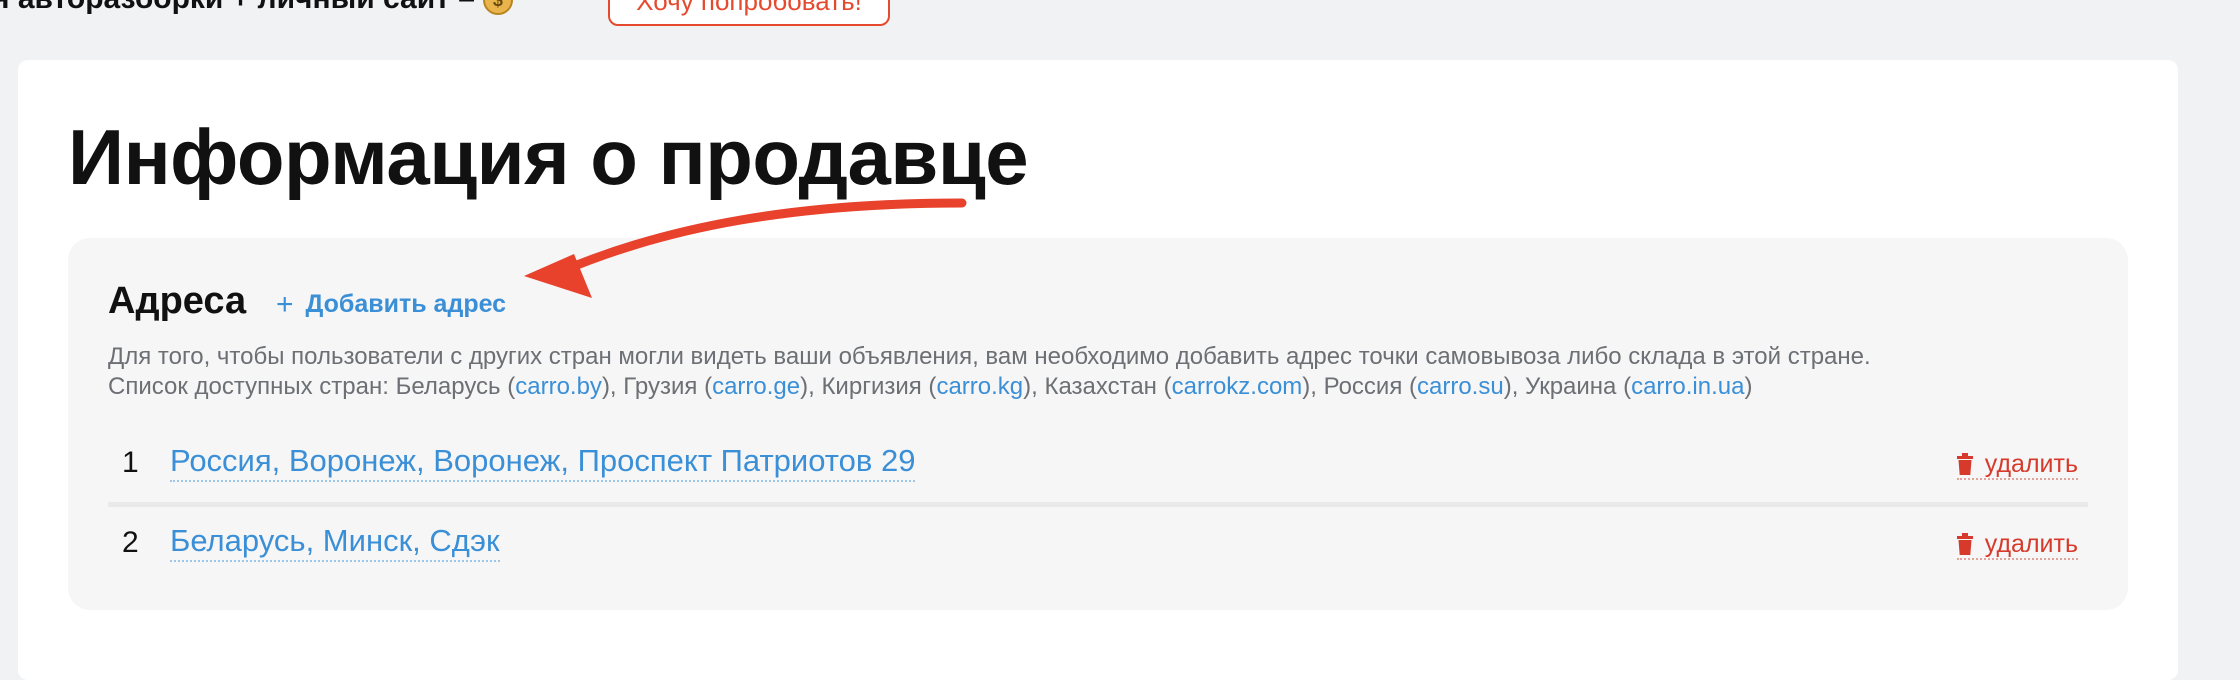 This screenshot has width=2240, height=680. Describe the element at coordinates (130, 542) in the screenshot. I see `address-number: 2` at that location.